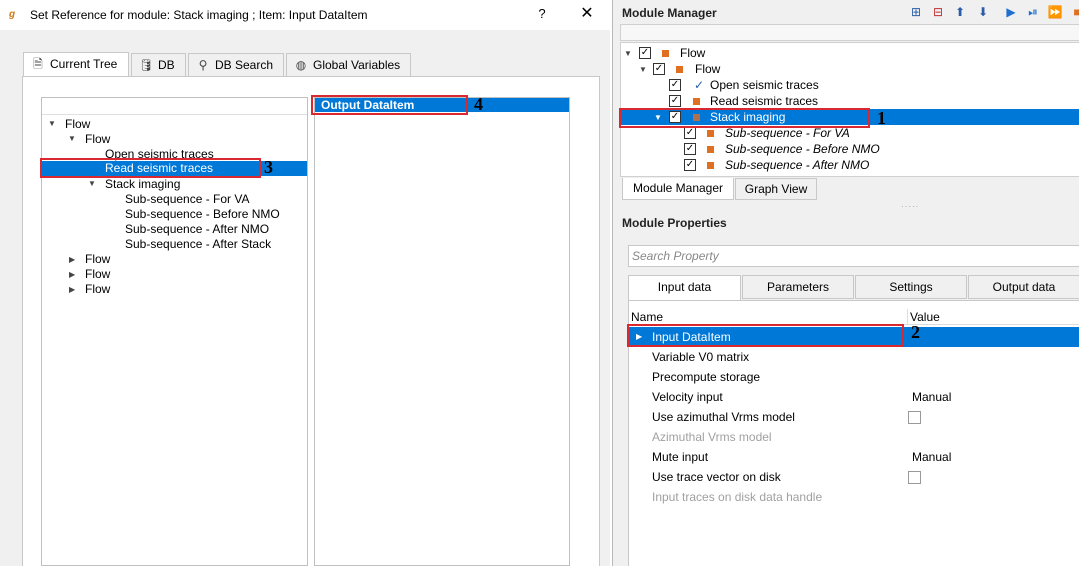 The image size is (1079, 566). Describe the element at coordinates (38, 64) in the screenshot. I see `tree-icon: 🗎` at that location.